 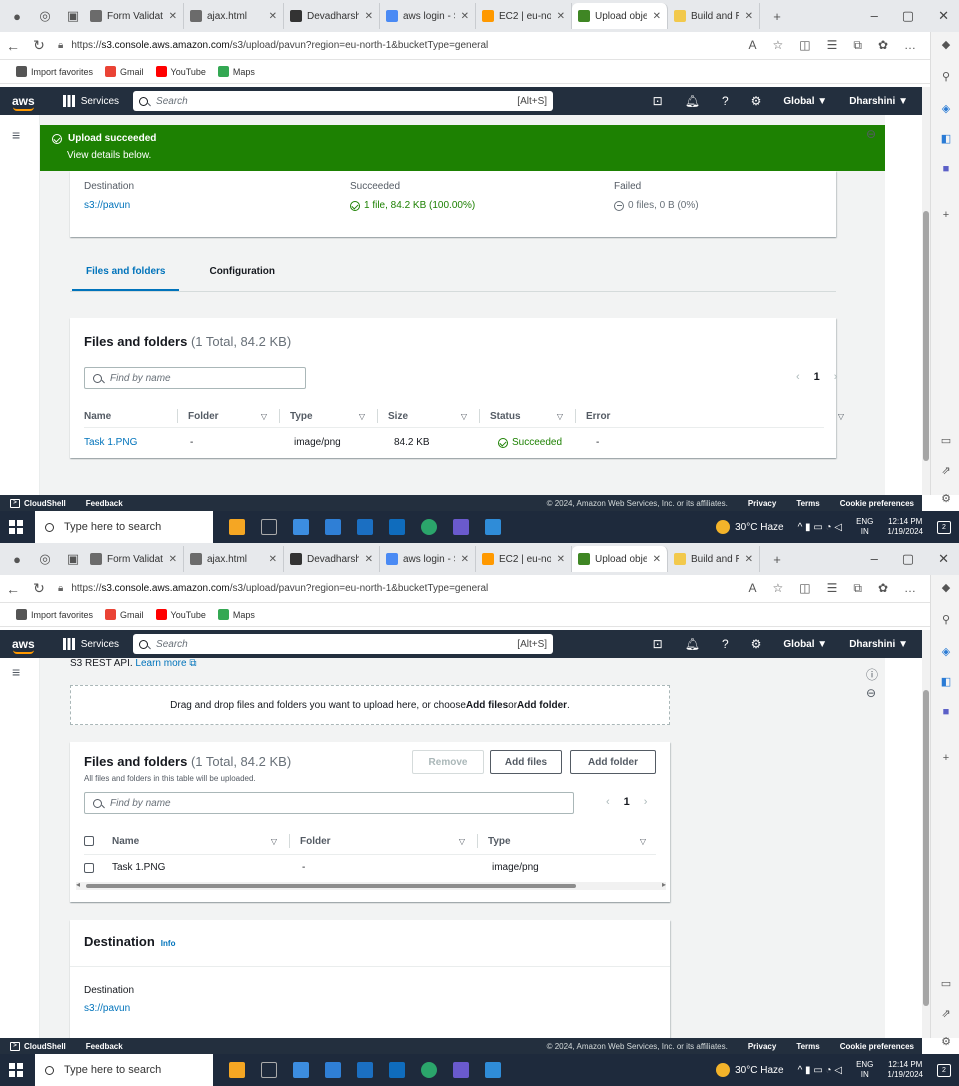 I want to click on learn-more-link: Learn more, so click(x=160, y=663).